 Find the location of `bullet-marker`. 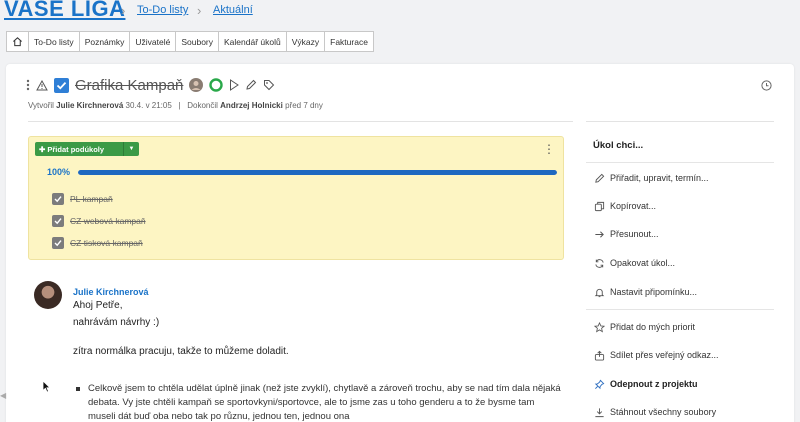

bullet-marker is located at coordinates (78, 389).